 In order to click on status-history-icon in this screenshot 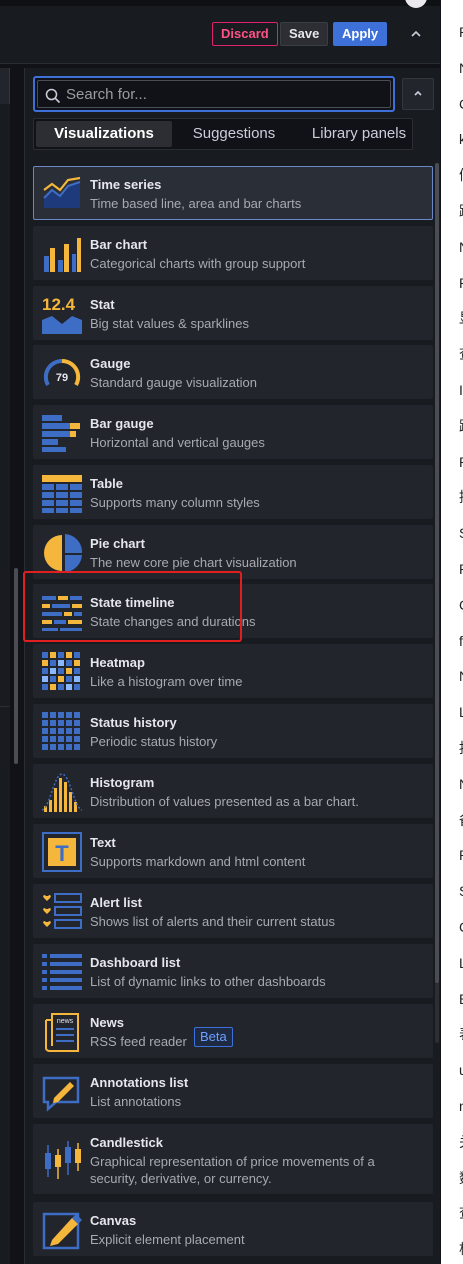, I will do `click(61, 731)`.